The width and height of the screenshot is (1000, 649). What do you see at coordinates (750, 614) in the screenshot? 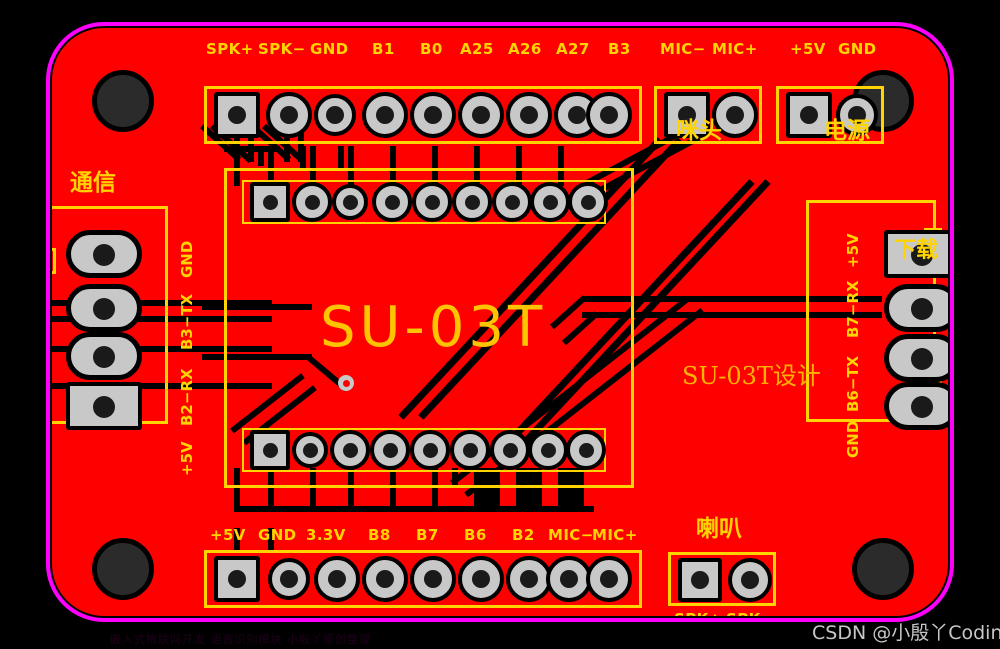
I see `speaker-pin-label-2: SPK−` at bounding box center [750, 614].